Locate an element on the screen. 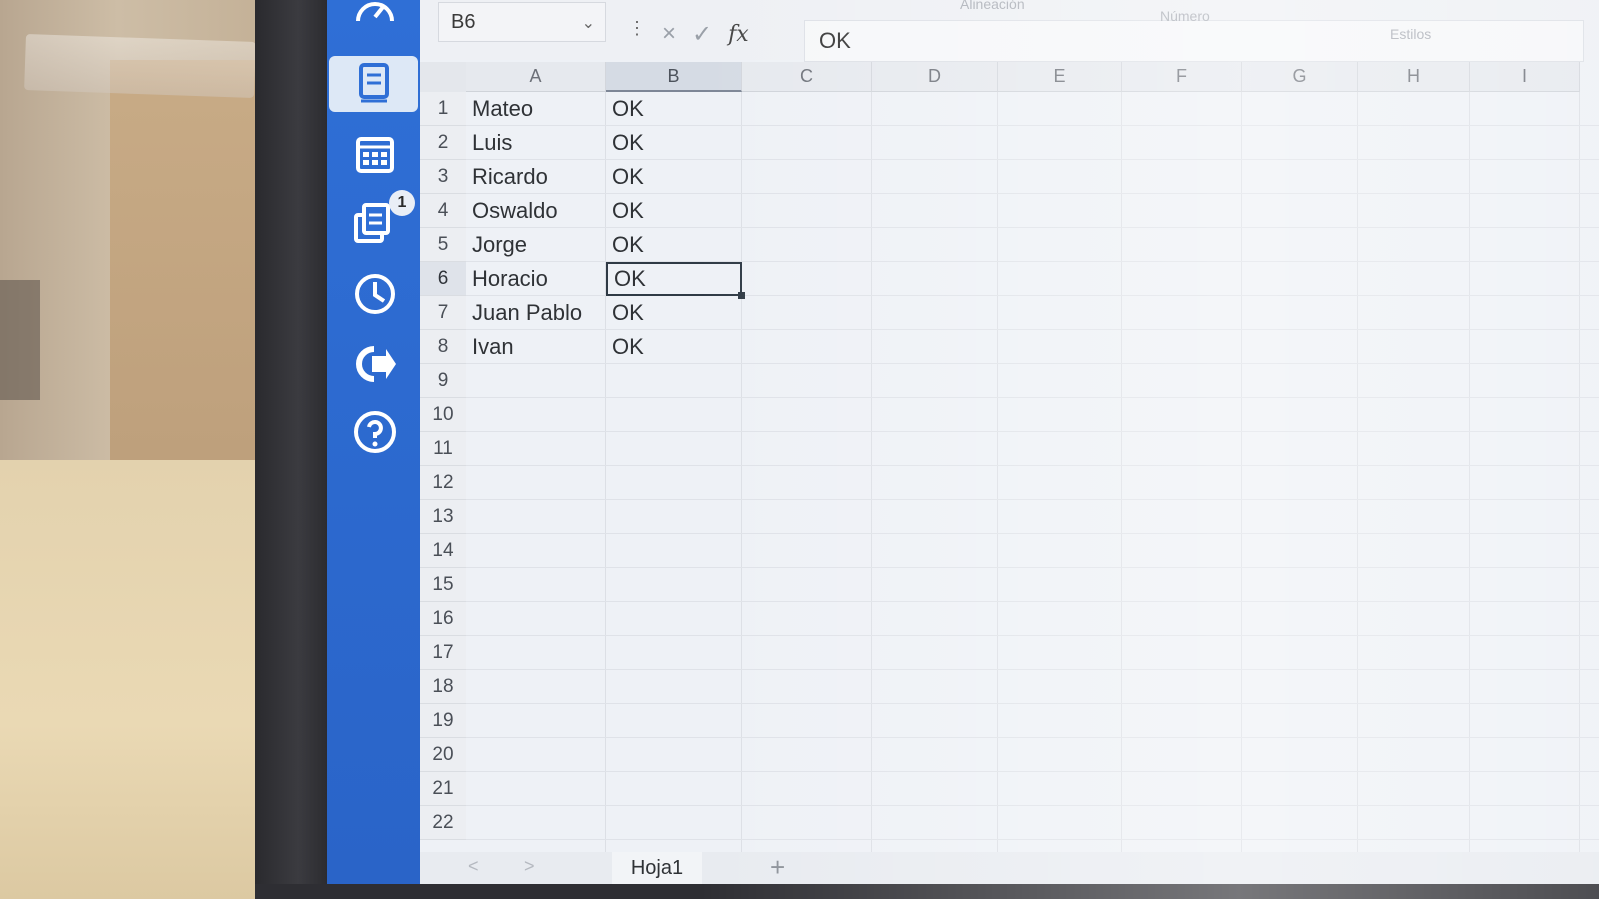 Image resolution: width=1599 pixels, height=899 pixels. column-header-c: C is located at coordinates (807, 77).